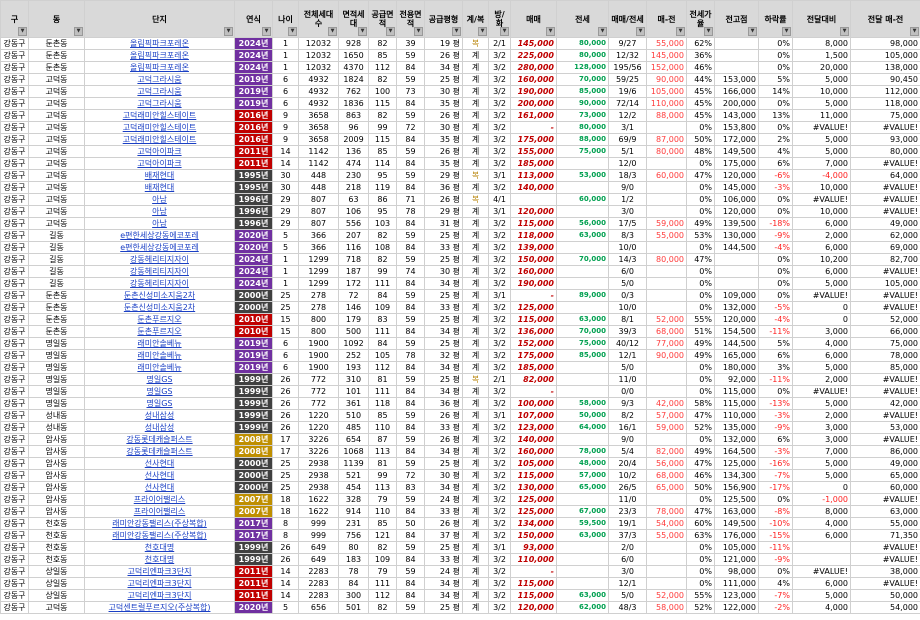  Describe the element at coordinates (318, 19) in the screenshot. I see `column-header: 전체세대수 ▼` at that location.